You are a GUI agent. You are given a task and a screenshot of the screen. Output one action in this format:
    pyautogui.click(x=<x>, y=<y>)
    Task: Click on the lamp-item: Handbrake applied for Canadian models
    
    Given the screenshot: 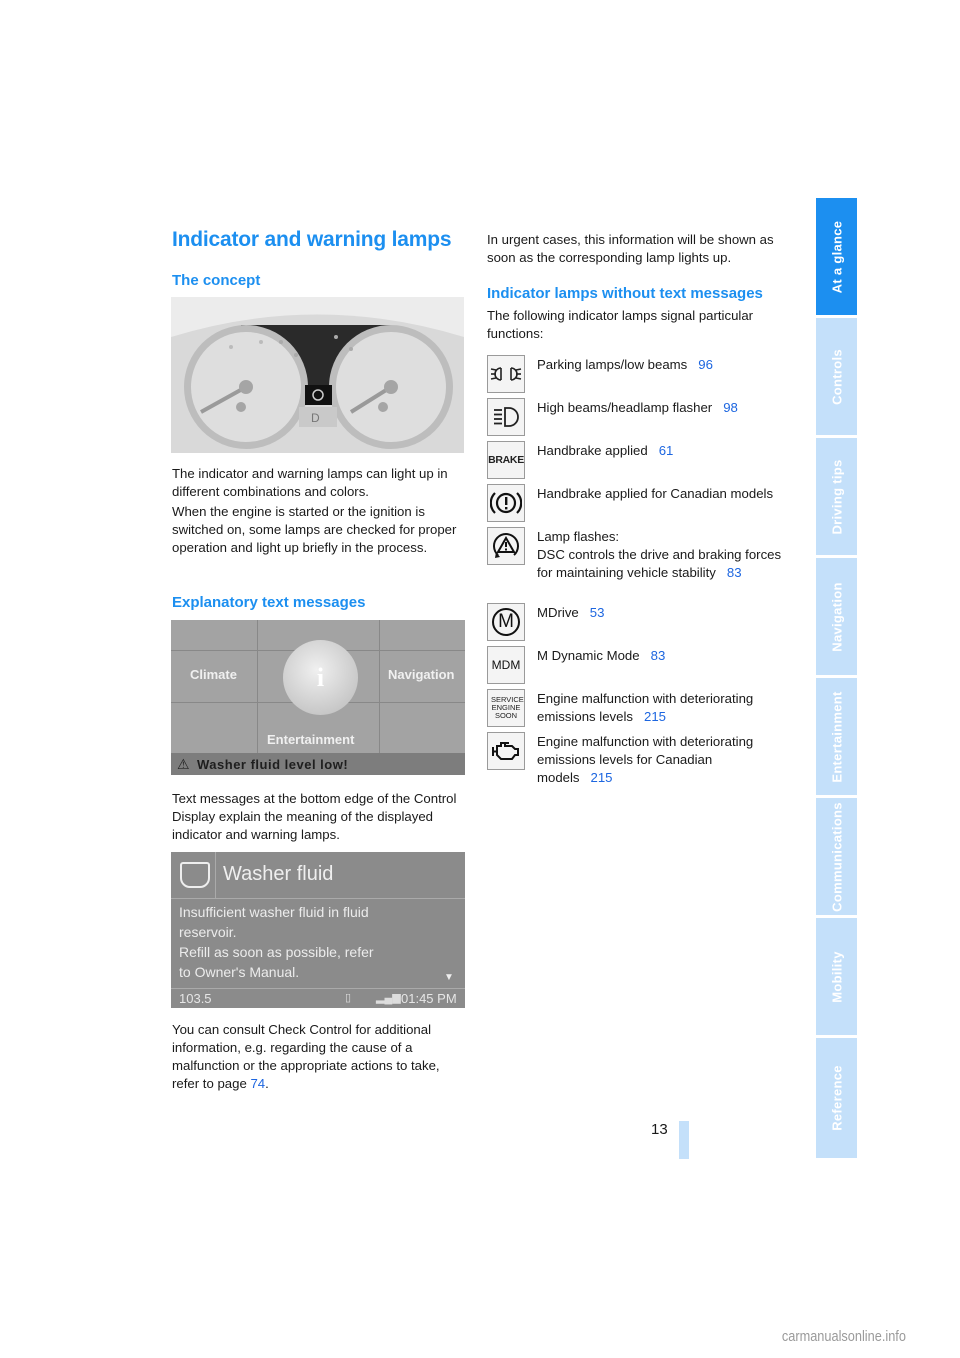 What is the action you would take?
    pyautogui.click(x=655, y=493)
    